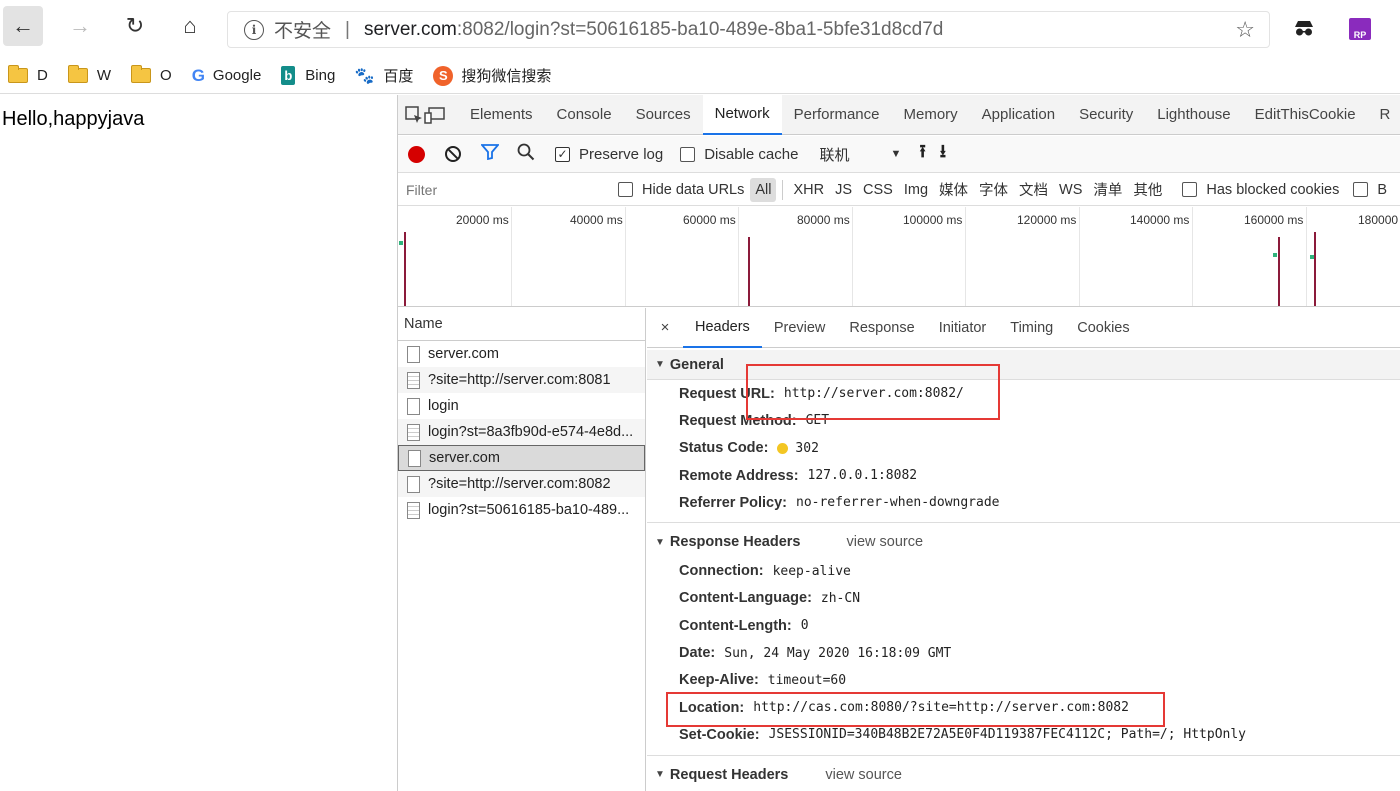  What do you see at coordinates (1304, 29) in the screenshot?
I see `incognito-extension-icon` at bounding box center [1304, 29].